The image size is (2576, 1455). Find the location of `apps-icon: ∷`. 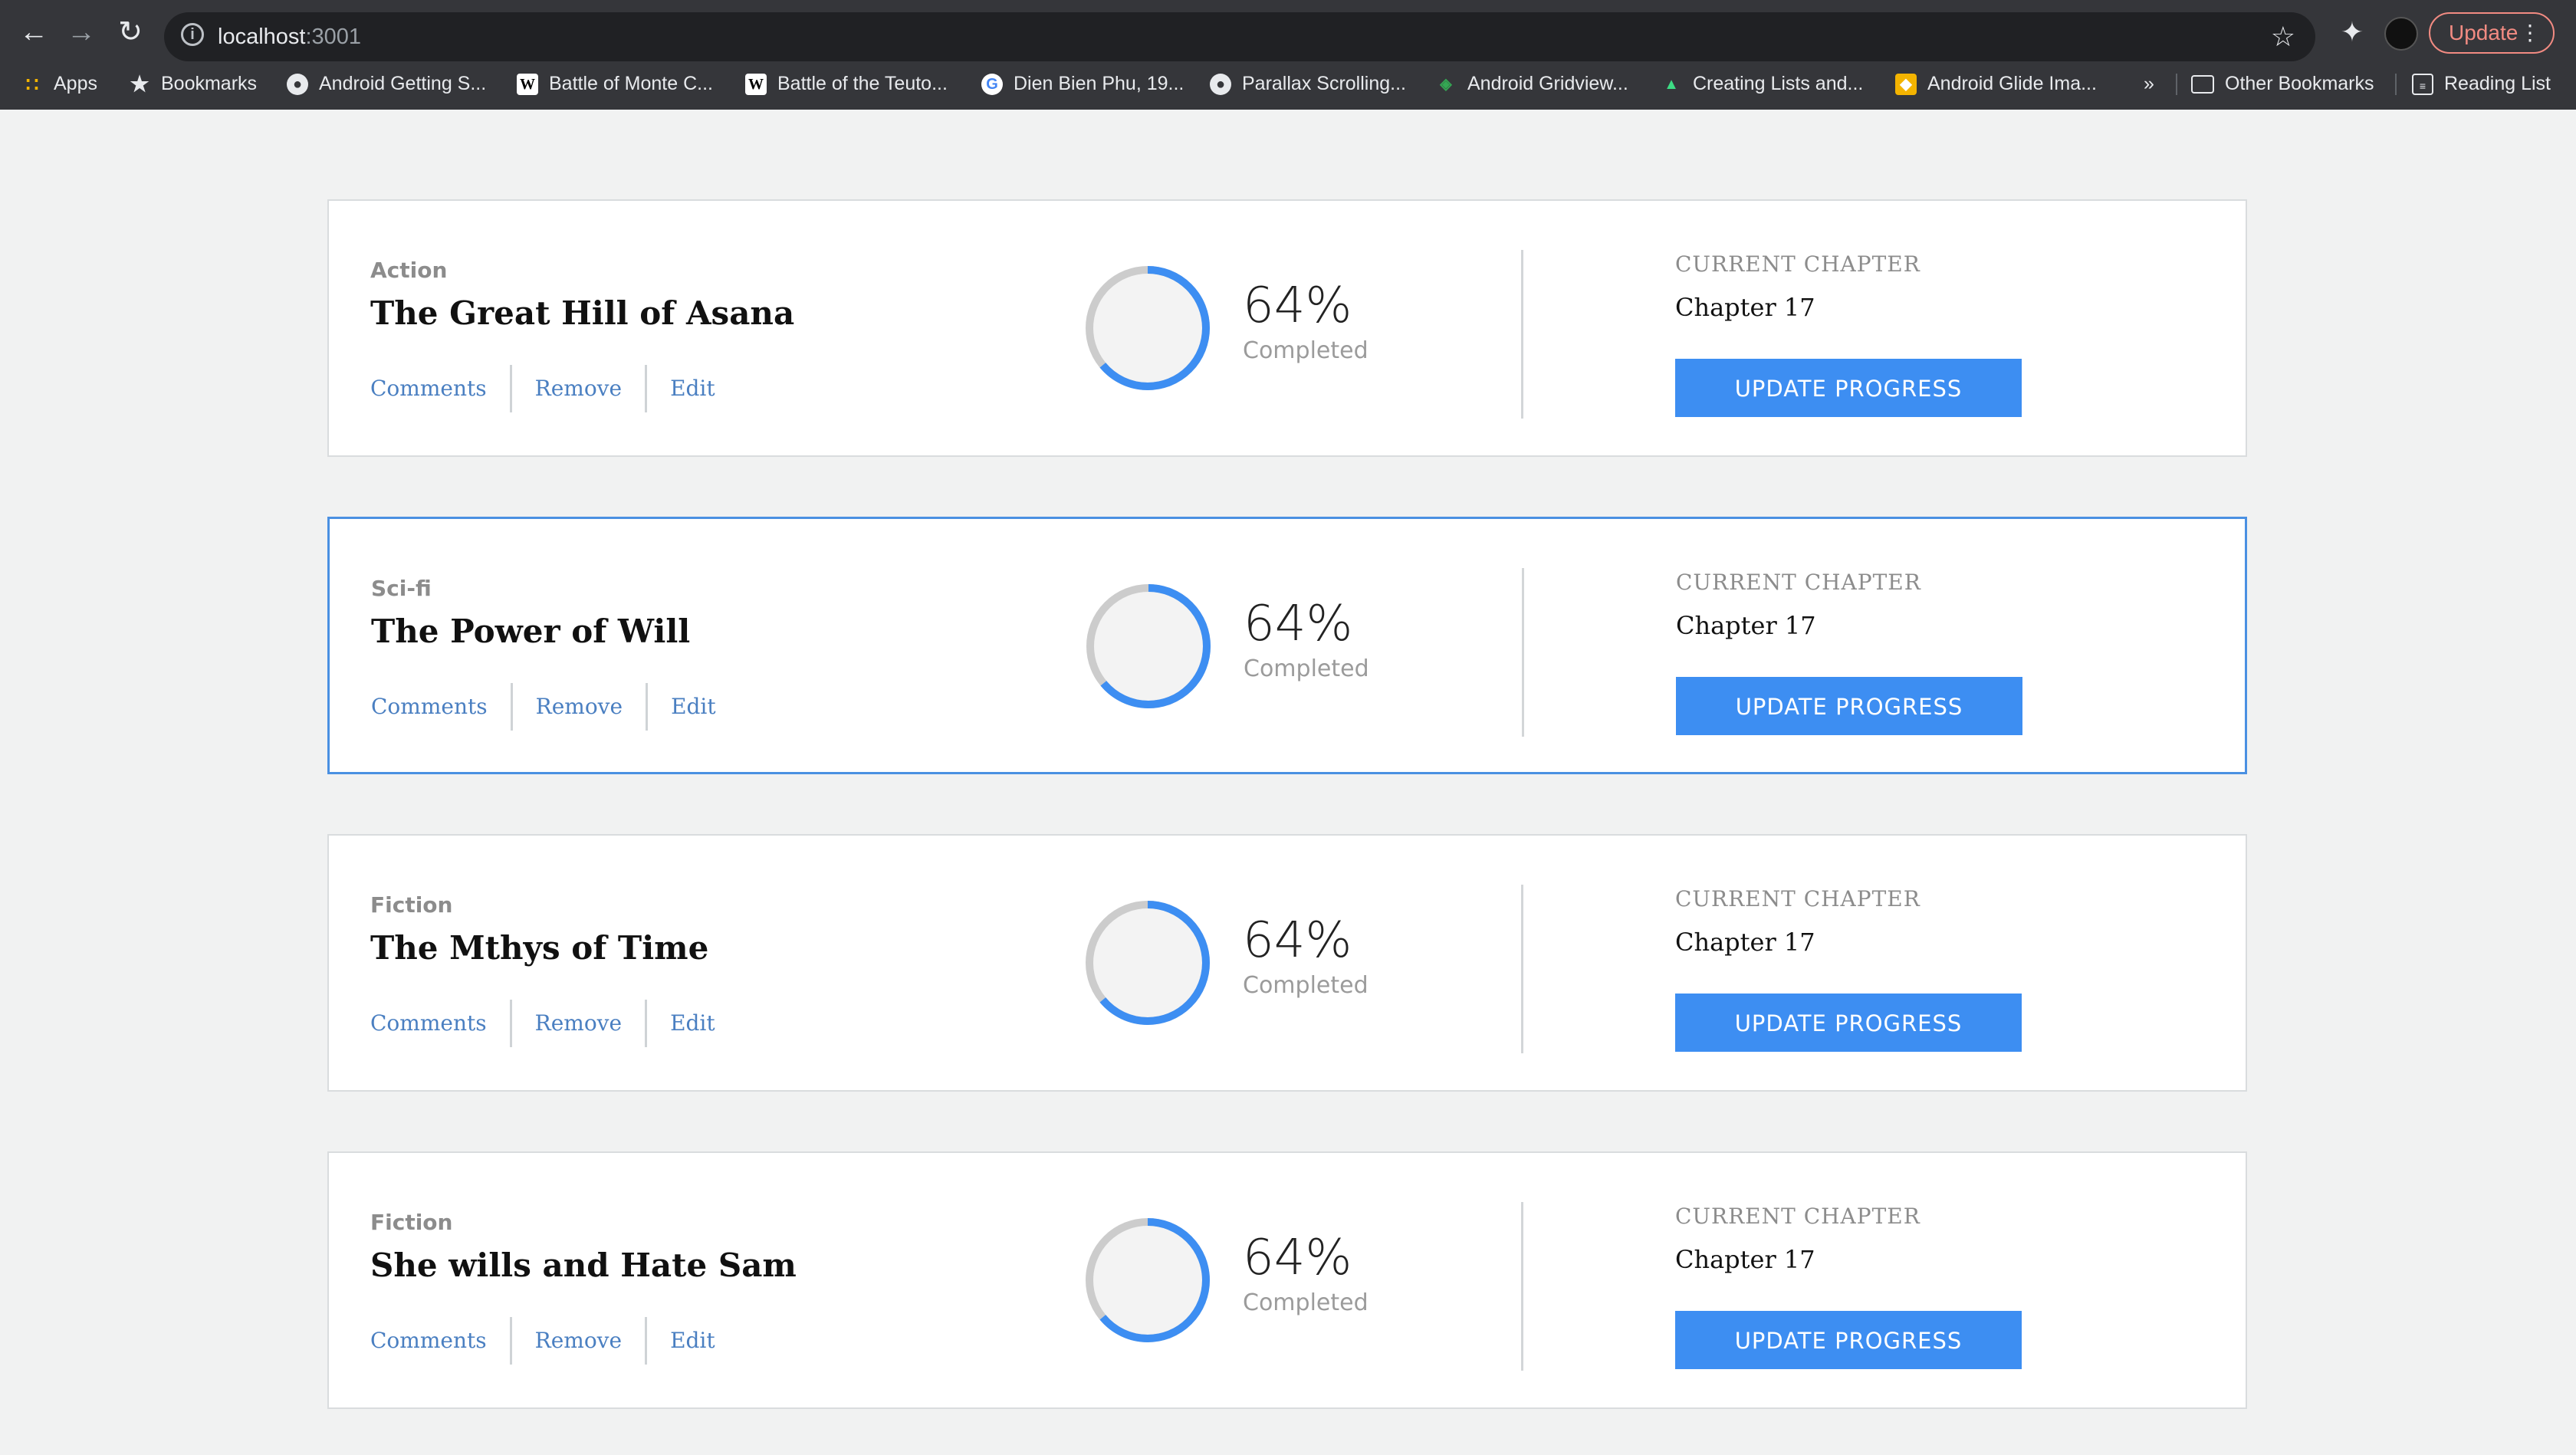

apps-icon: ∷ is located at coordinates (32, 85).